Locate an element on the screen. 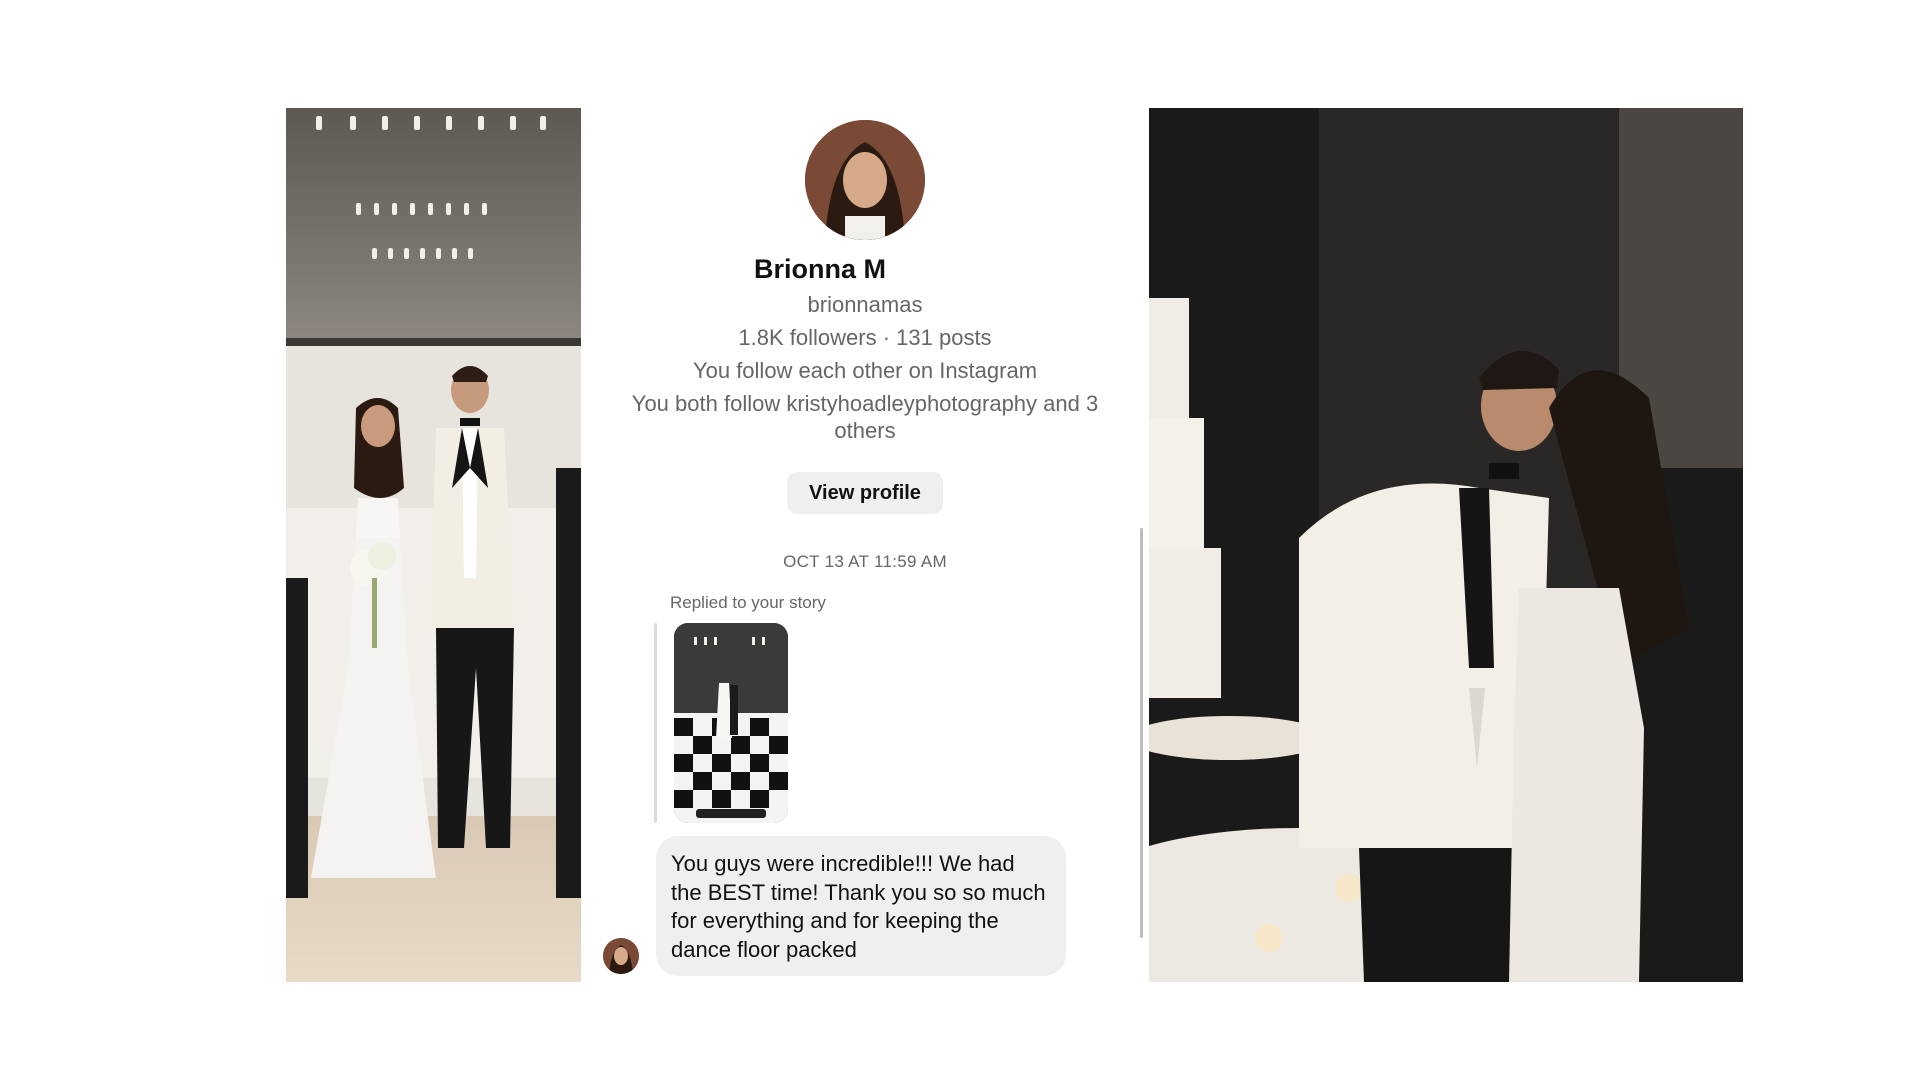 This screenshot has width=1920, height=1080. profile-avatar is located at coordinates (865, 180).